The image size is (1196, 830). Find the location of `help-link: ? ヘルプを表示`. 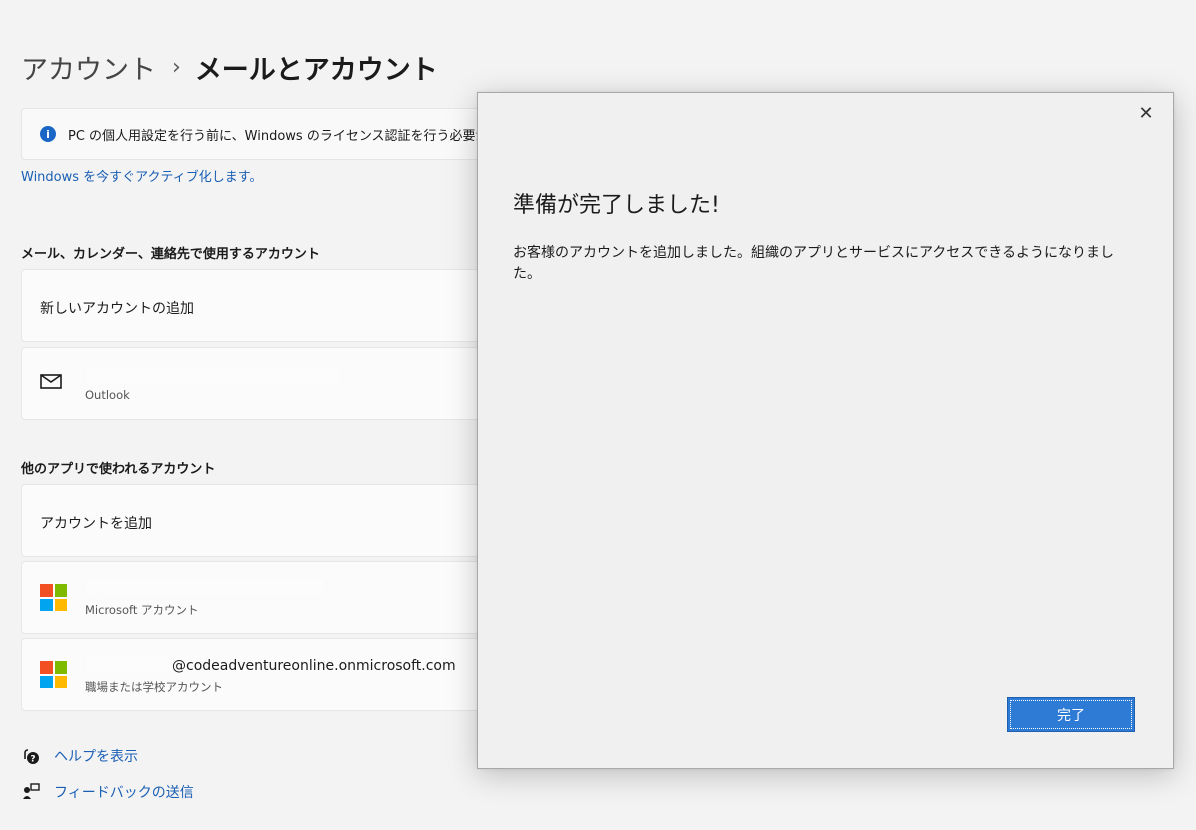

help-link: ? ヘルプを表示 is located at coordinates (80, 756).